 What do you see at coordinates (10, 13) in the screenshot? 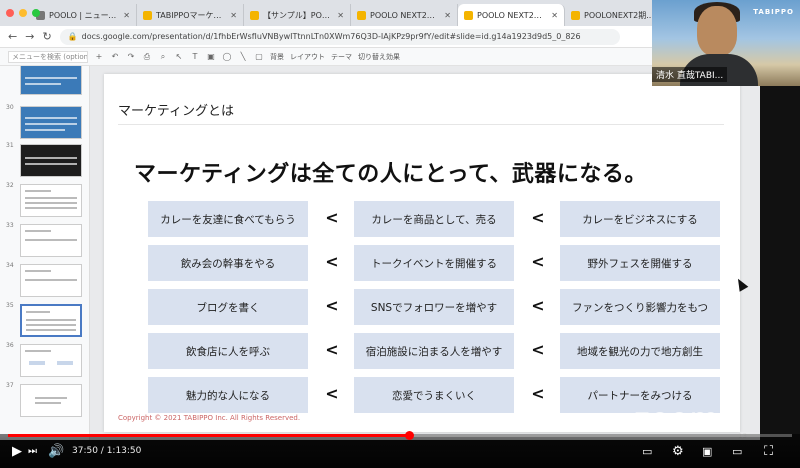
I see `close-window-button` at bounding box center [10, 13].